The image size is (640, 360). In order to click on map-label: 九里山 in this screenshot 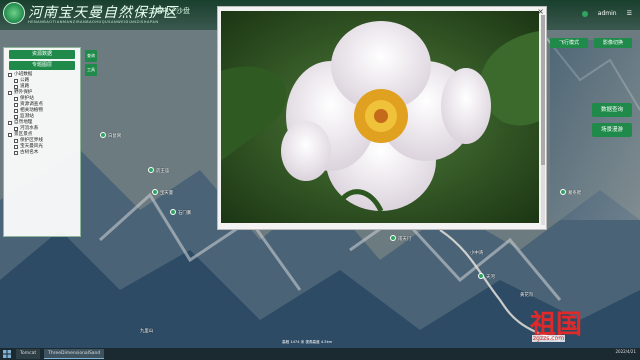, I will do `click(146, 331)`.